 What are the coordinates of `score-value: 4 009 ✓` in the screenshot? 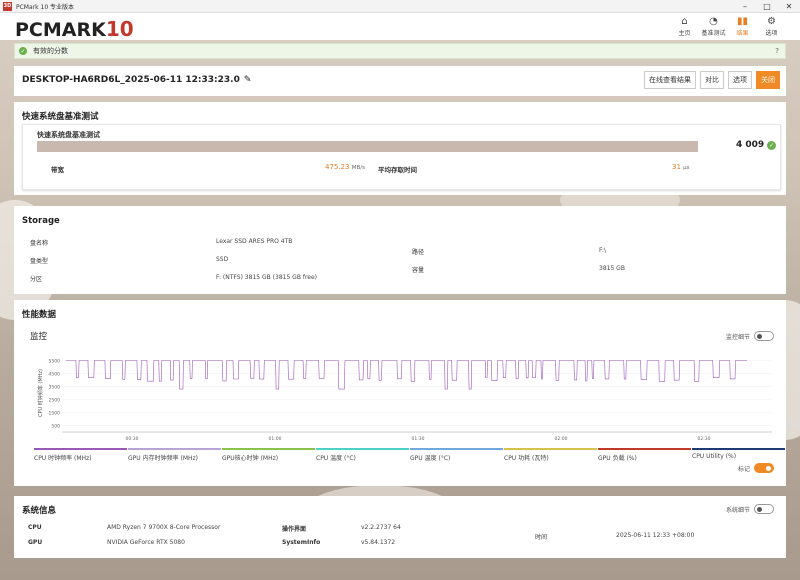 It's located at (756, 145).